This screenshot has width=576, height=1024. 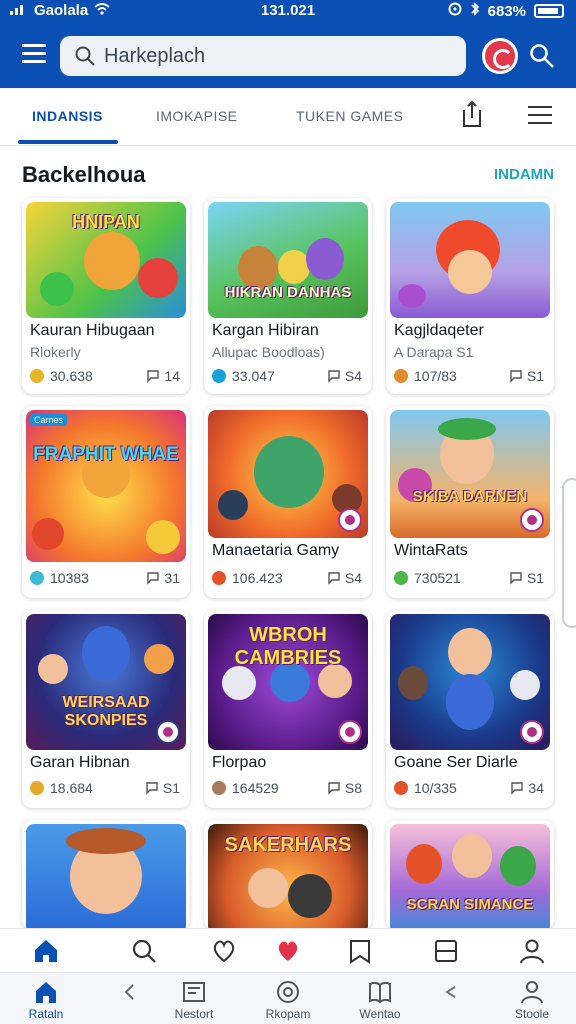 I want to click on game-title: Kagjldaqeter, so click(x=439, y=330).